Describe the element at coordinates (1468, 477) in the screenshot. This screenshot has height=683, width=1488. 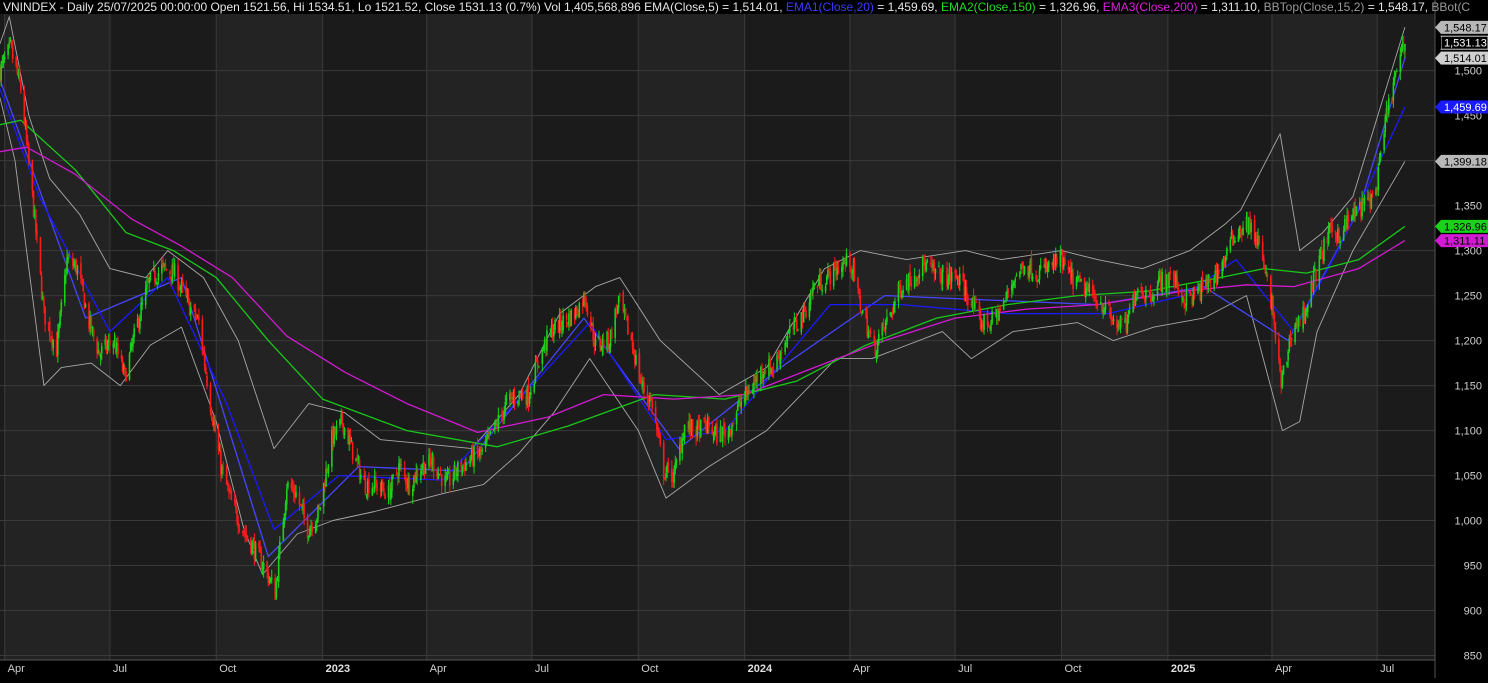
I see `y-tick-label-4: 1,050` at that location.